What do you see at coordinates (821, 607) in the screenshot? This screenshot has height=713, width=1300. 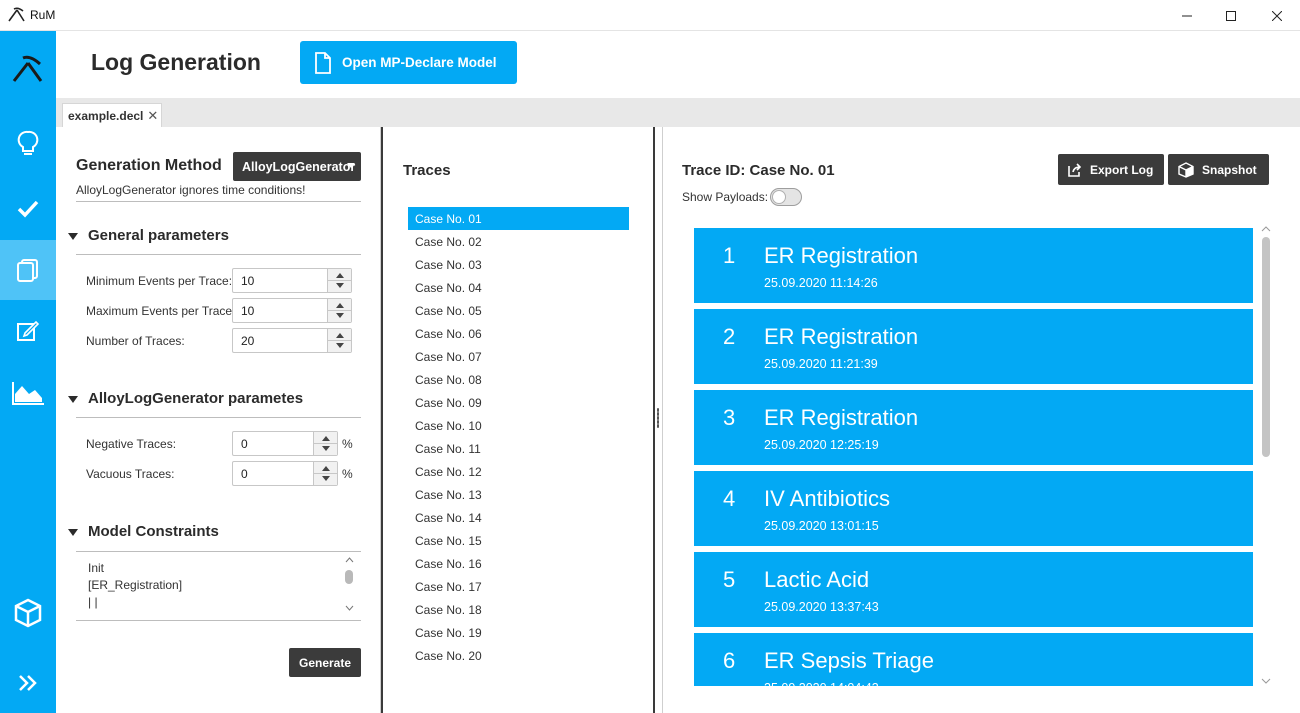 I see `event-time: 25.09.2020 13:37:43` at bounding box center [821, 607].